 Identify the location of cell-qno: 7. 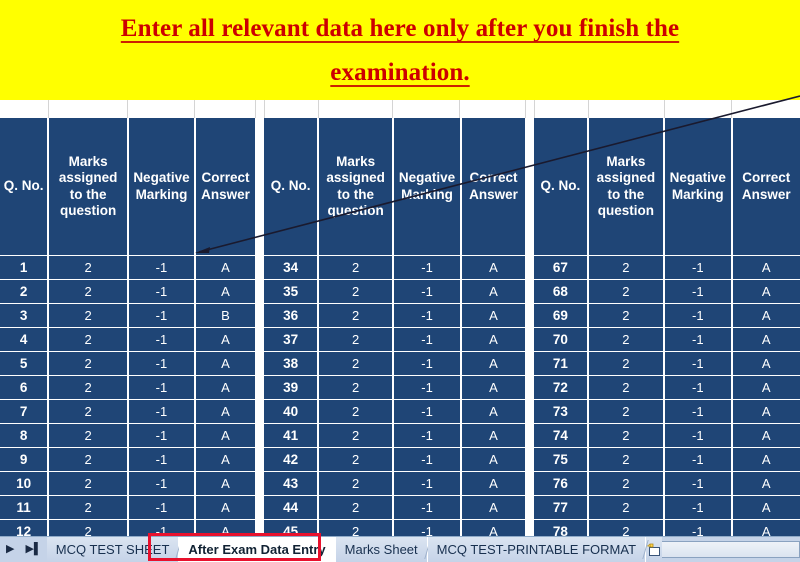
(24, 411).